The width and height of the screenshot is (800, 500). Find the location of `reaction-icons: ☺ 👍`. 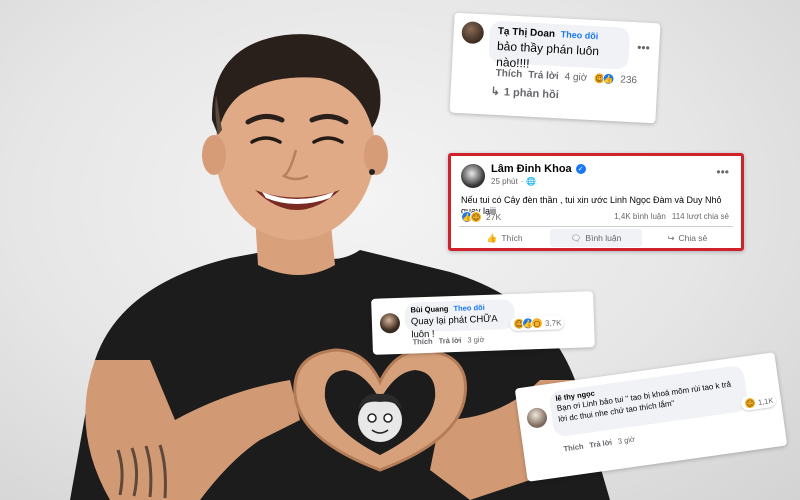

reaction-icons: ☺ 👍 is located at coordinates (604, 79).